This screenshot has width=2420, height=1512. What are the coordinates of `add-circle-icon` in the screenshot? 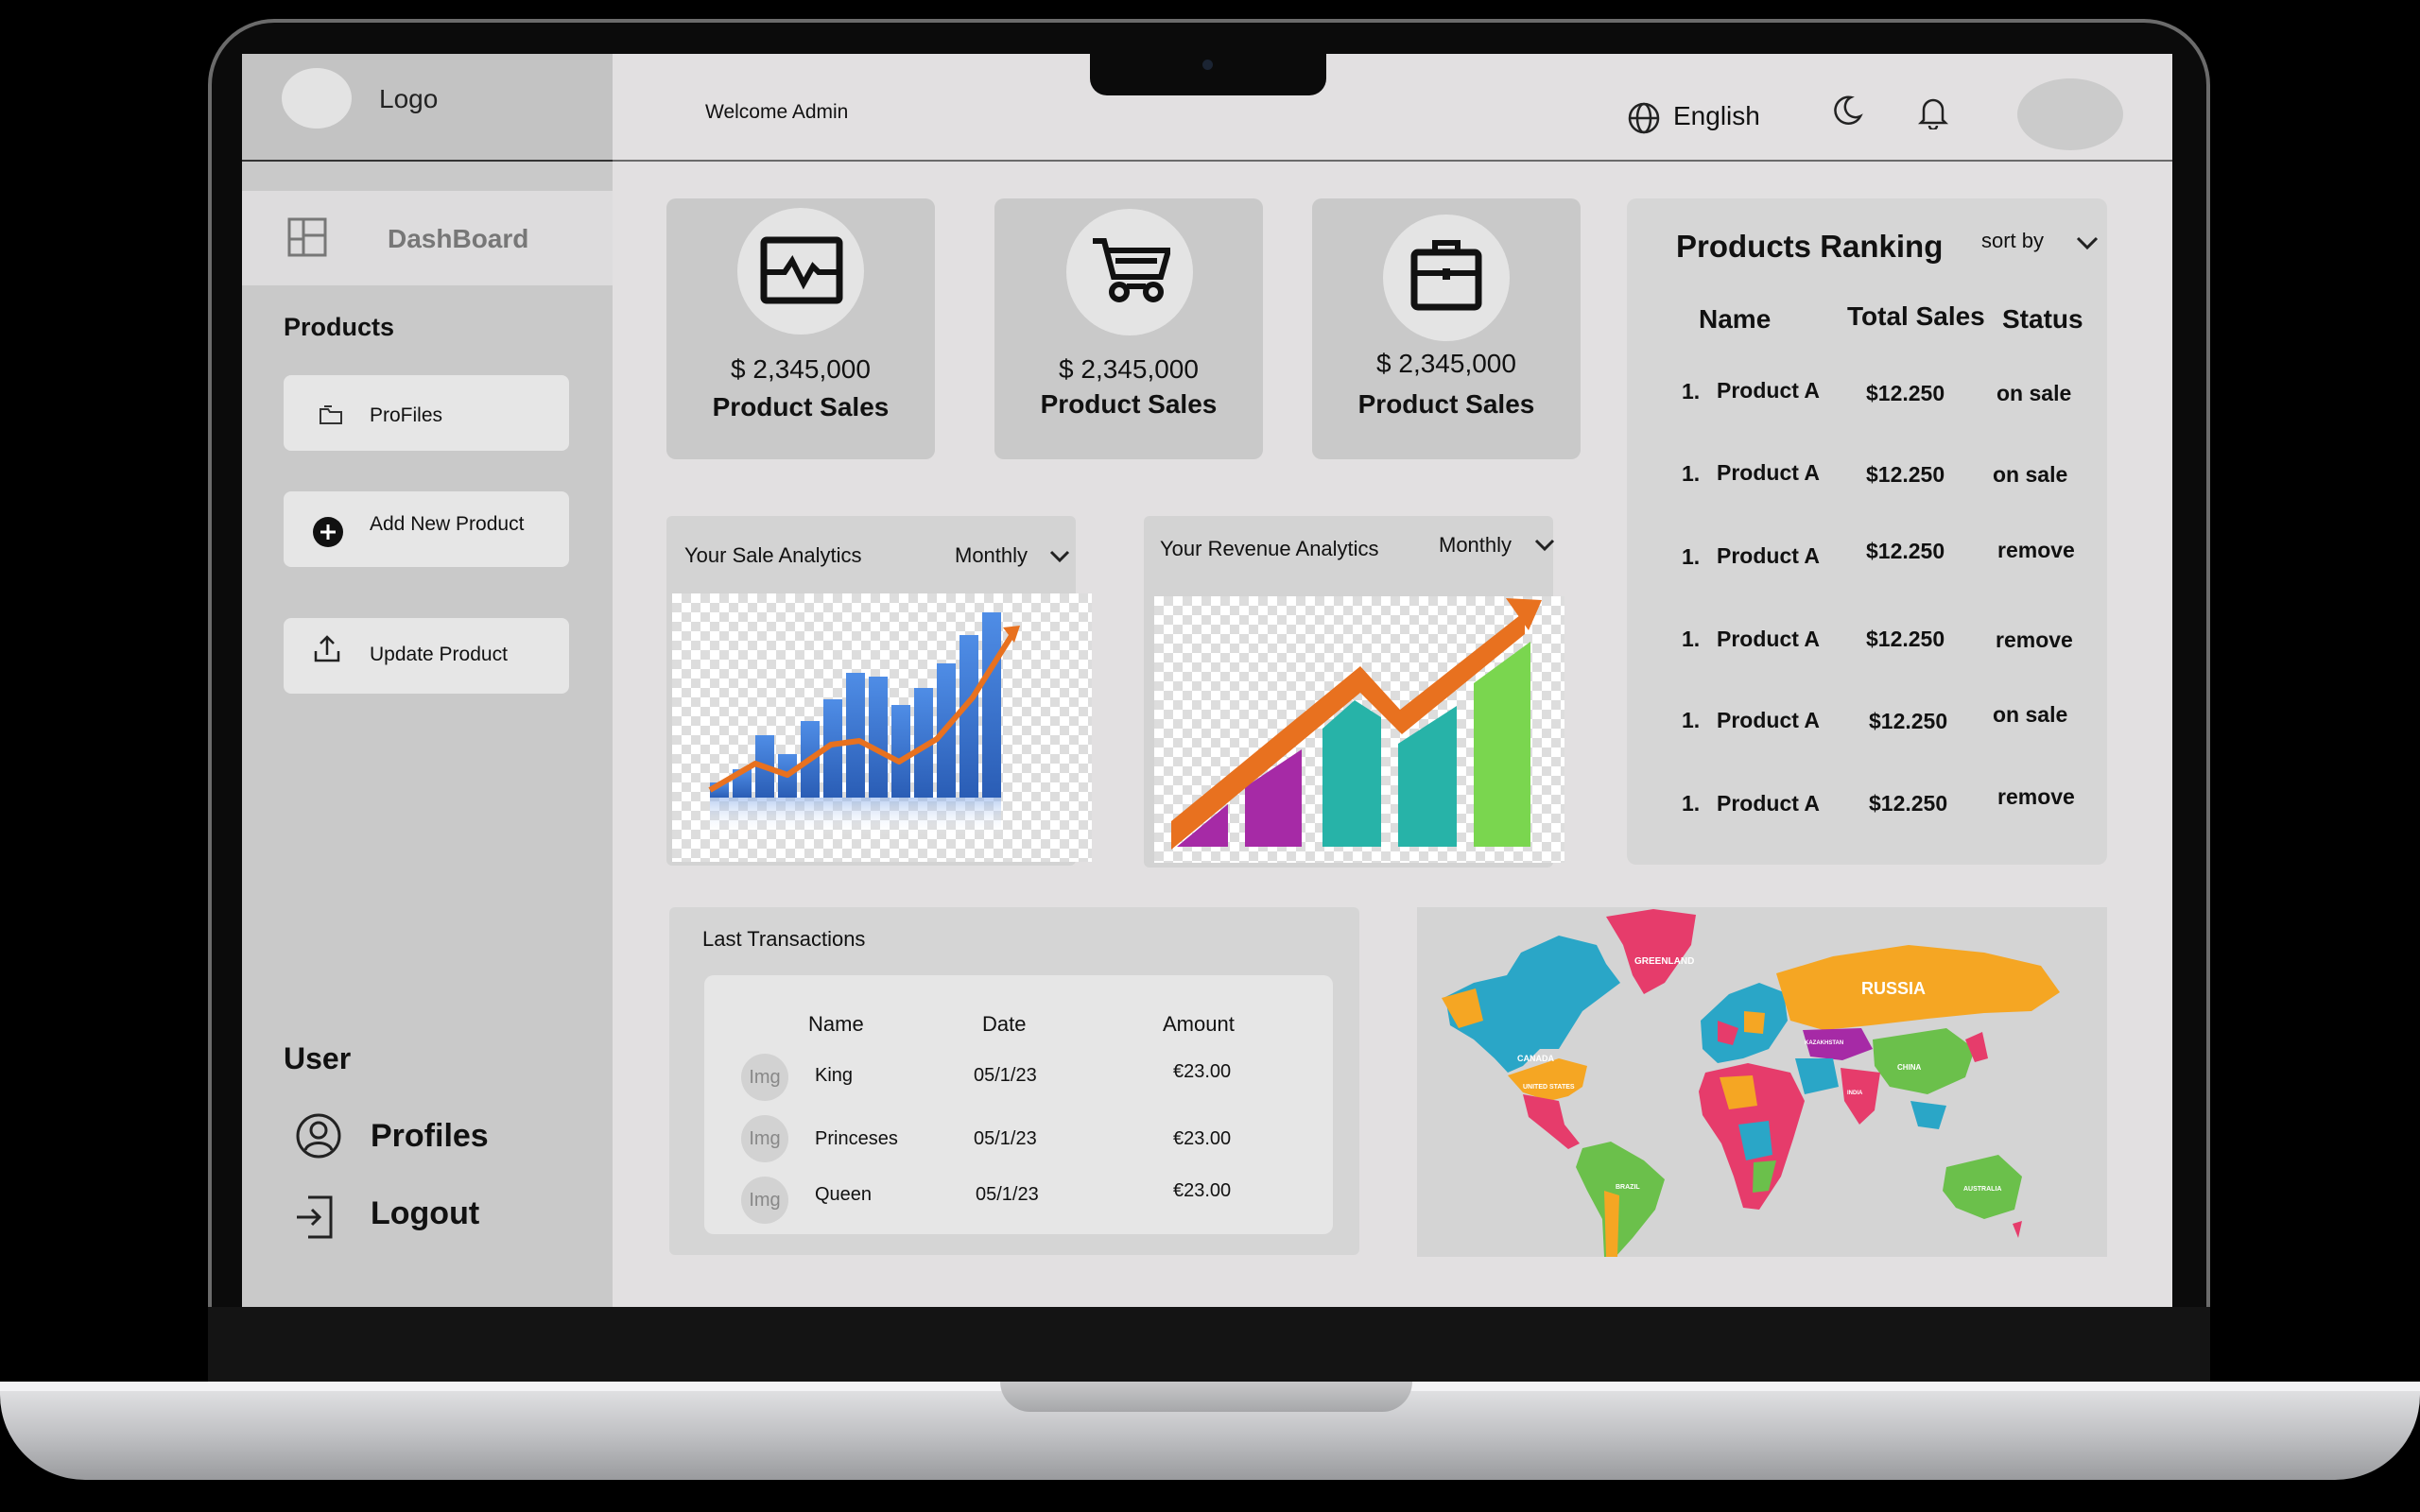 It's located at (328, 532).